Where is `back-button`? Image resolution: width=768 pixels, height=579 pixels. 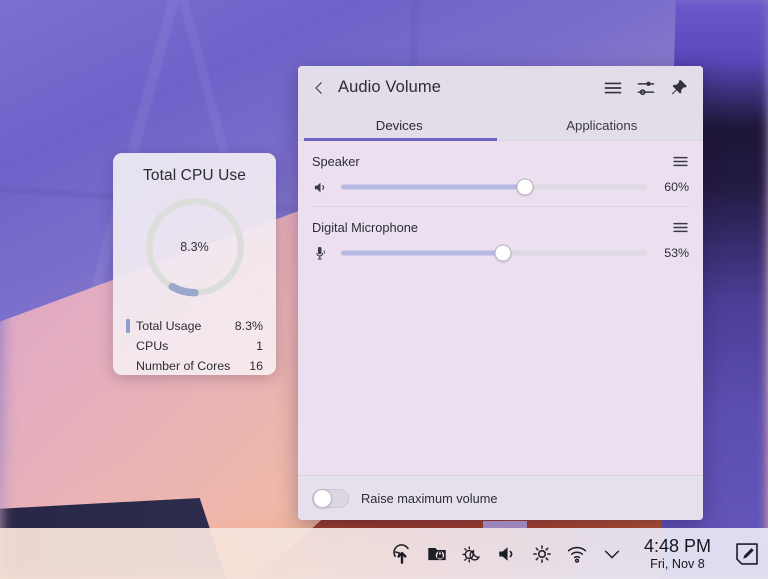
back-button is located at coordinates (319, 88).